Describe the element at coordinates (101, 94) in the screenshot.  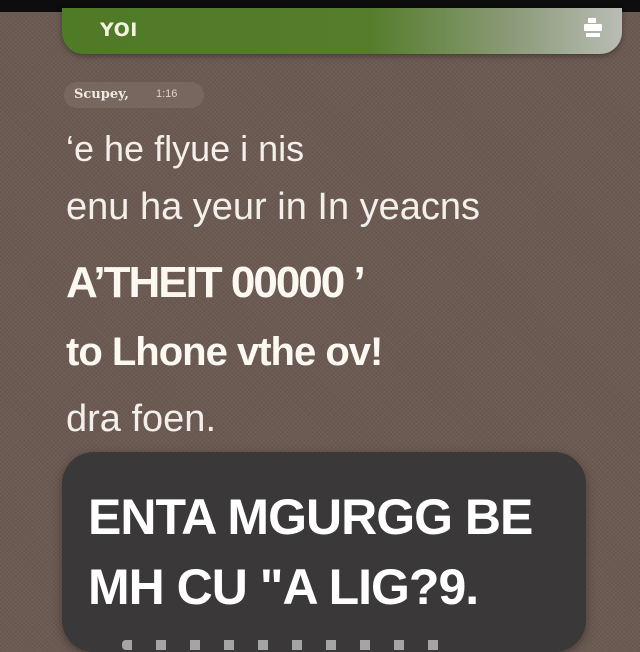
I see `sender-name: Scupey,` at that location.